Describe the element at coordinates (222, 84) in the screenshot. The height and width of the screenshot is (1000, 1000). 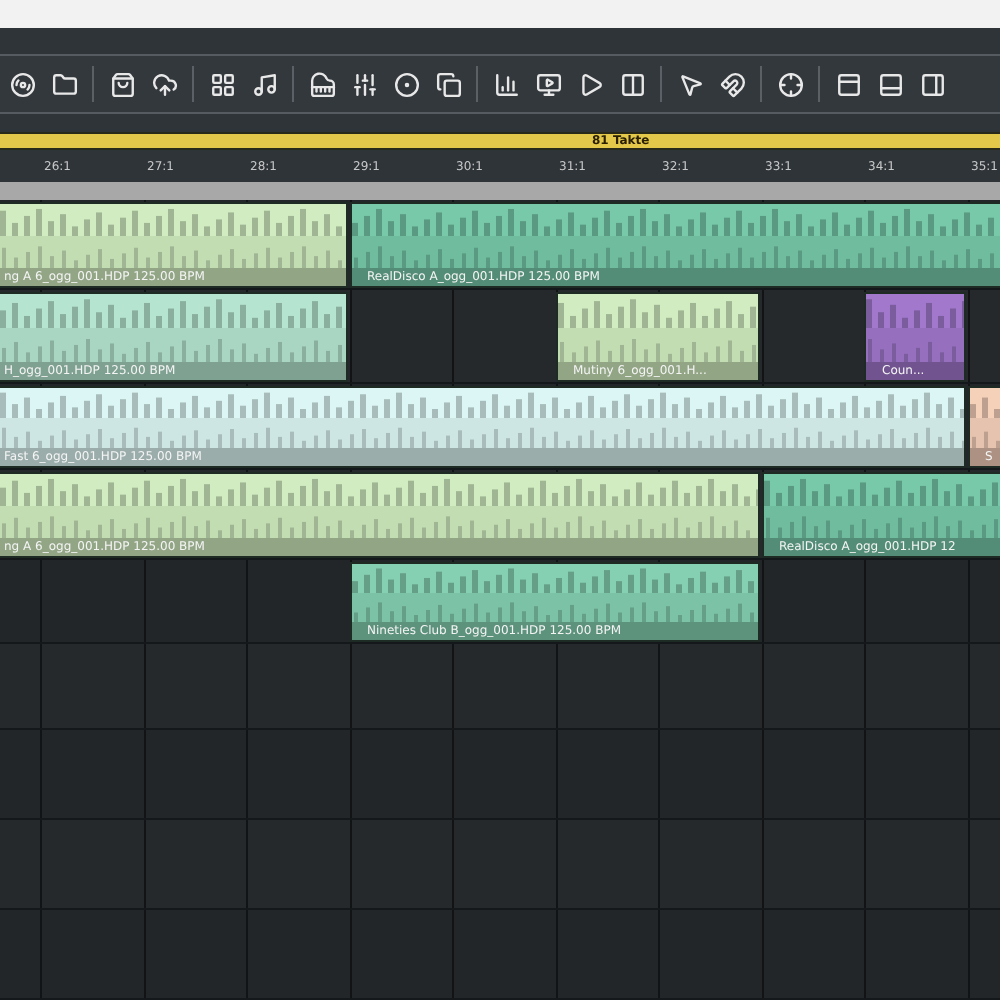
I see `grid-icon` at that location.